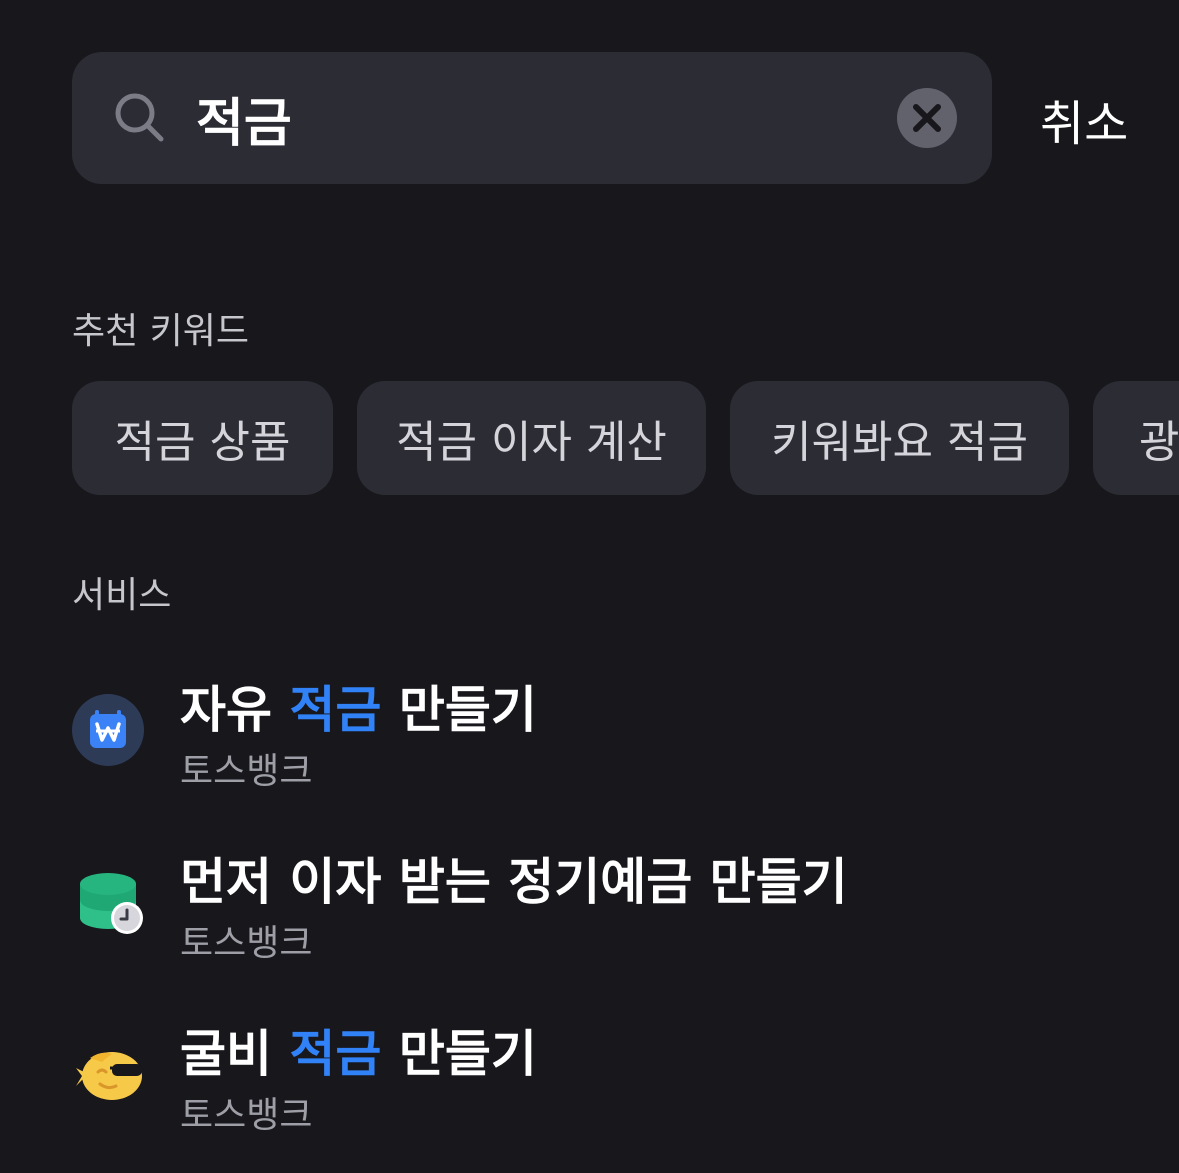  I want to click on service-title: 굴비 적금 만들기, so click(358, 1054).